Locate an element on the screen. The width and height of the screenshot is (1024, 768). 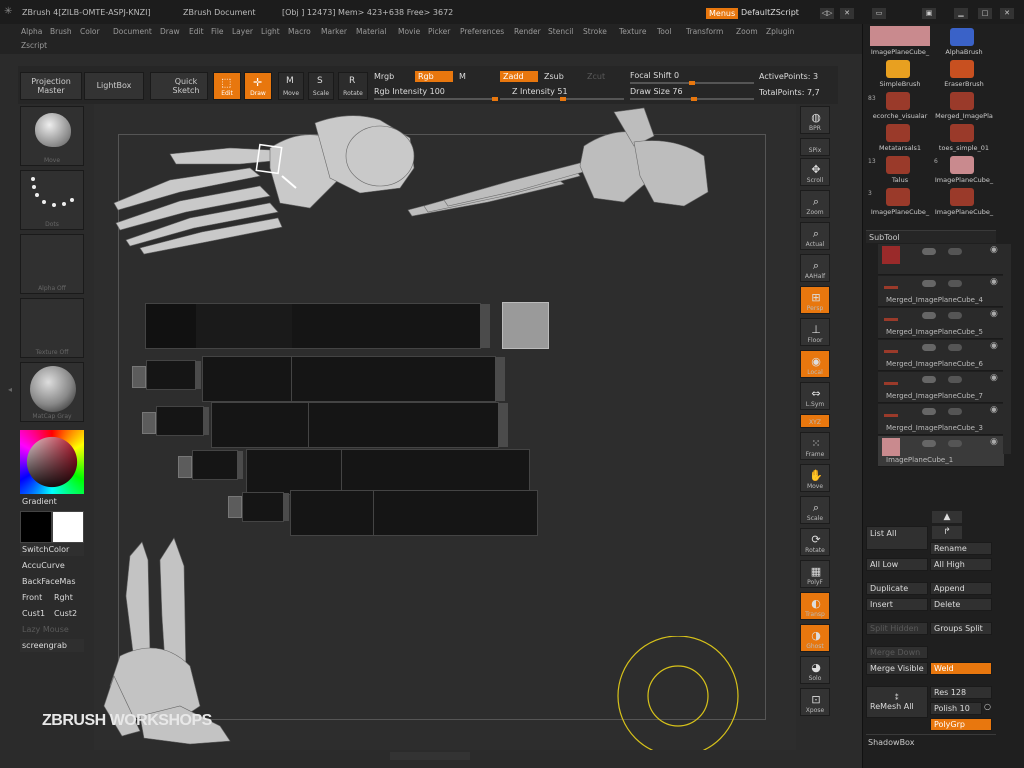
subtool-item: ◉ Merged_ImagePlaneCube_7 is located at coordinates (941, 387).